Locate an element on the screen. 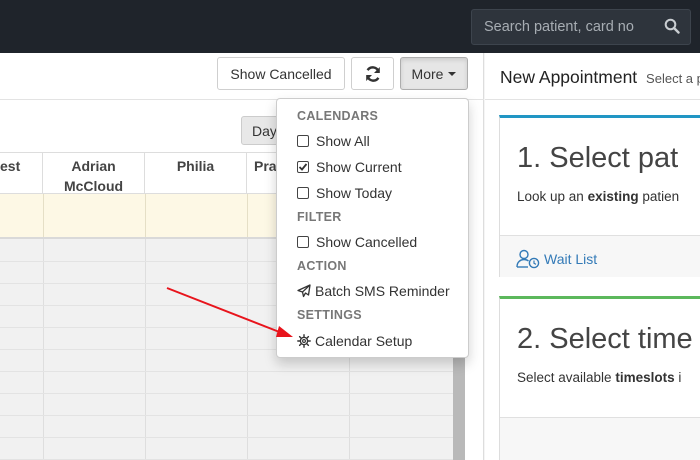  menu-header-filter: FILTER is located at coordinates (319, 217).